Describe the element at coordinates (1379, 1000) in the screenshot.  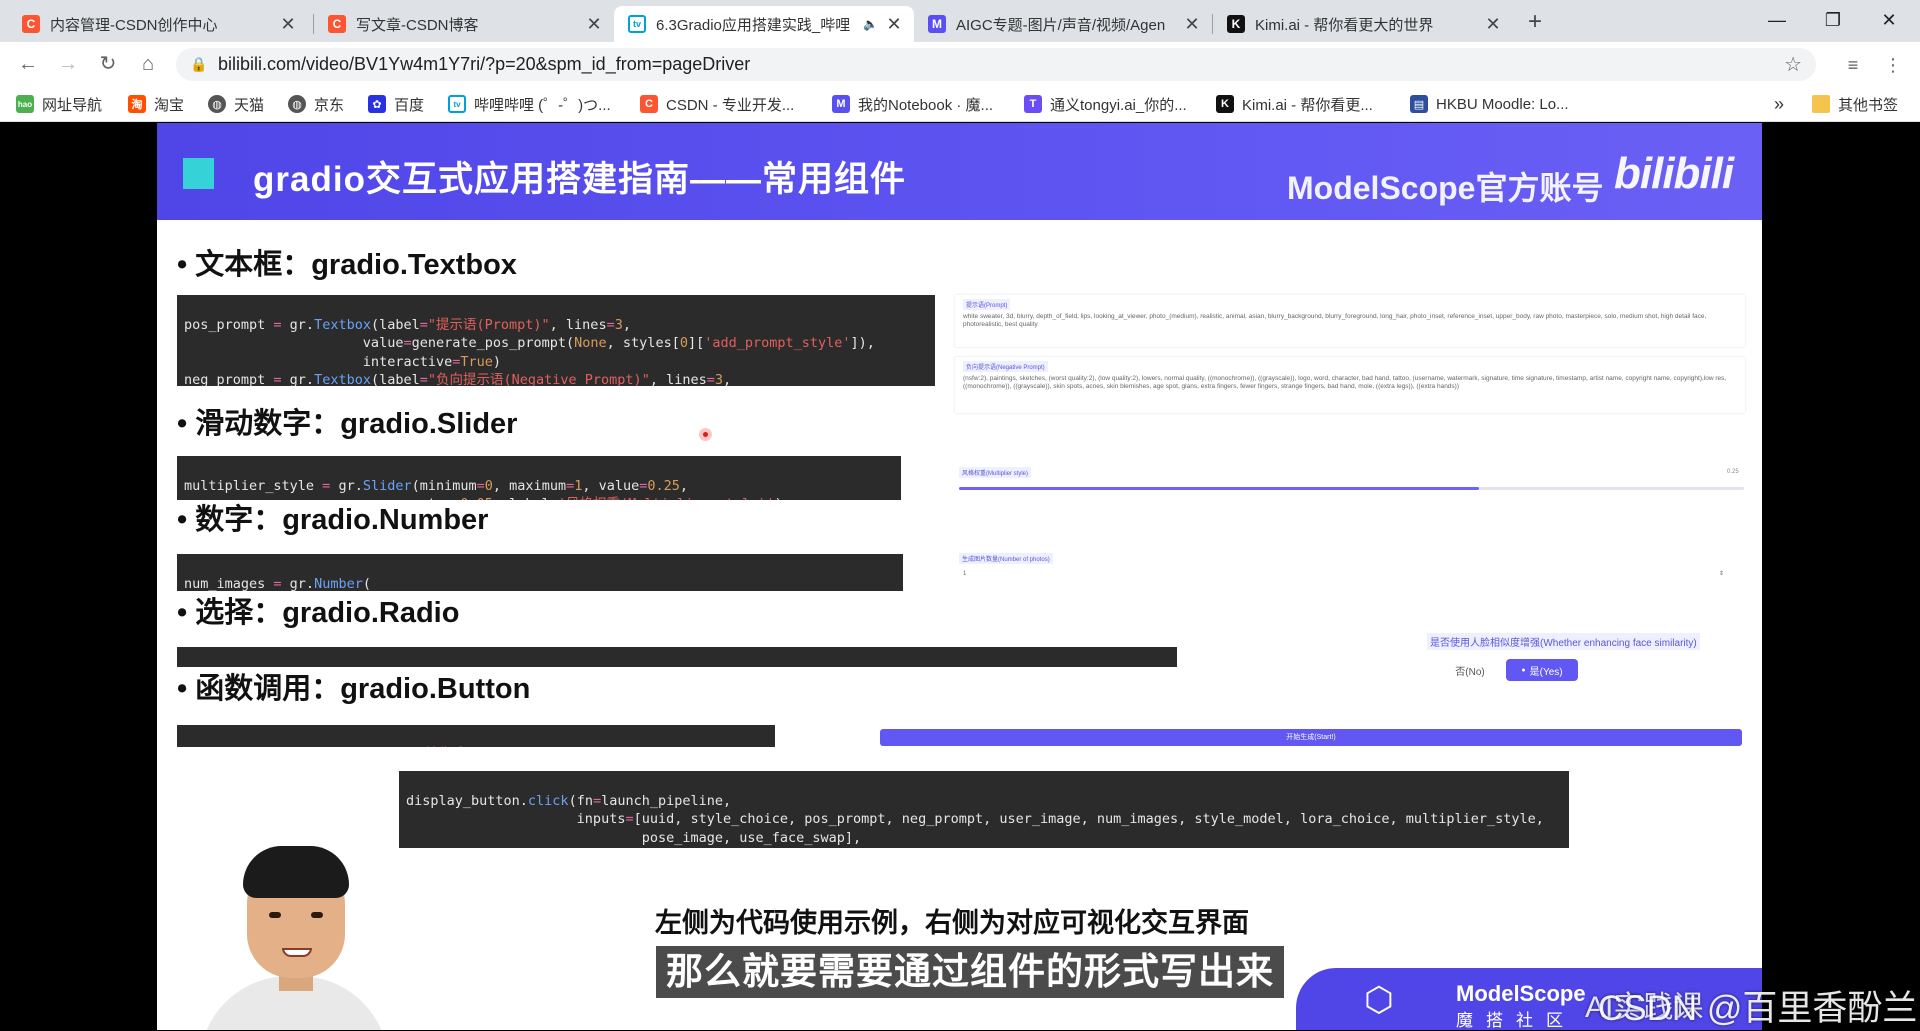
I see `modelscope-logo-icon: ⬡` at that location.